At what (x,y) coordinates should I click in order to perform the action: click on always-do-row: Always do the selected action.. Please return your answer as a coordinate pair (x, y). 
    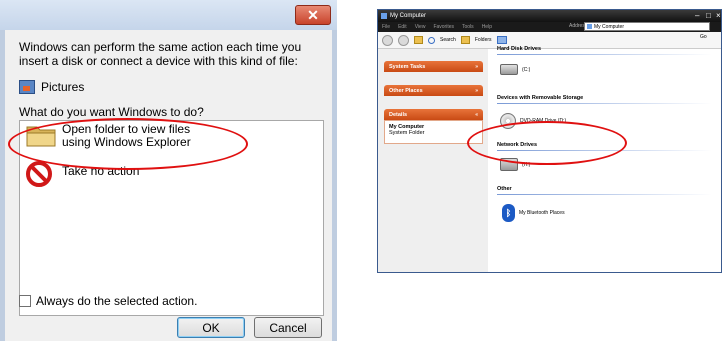
    Looking at the image, I should click on (108, 301).